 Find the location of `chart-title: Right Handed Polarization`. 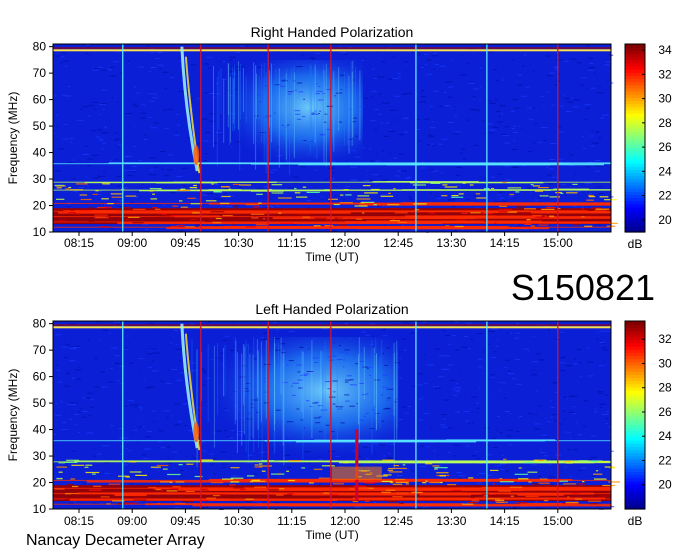

chart-title: Right Handed Polarization is located at coordinates (332, 32).